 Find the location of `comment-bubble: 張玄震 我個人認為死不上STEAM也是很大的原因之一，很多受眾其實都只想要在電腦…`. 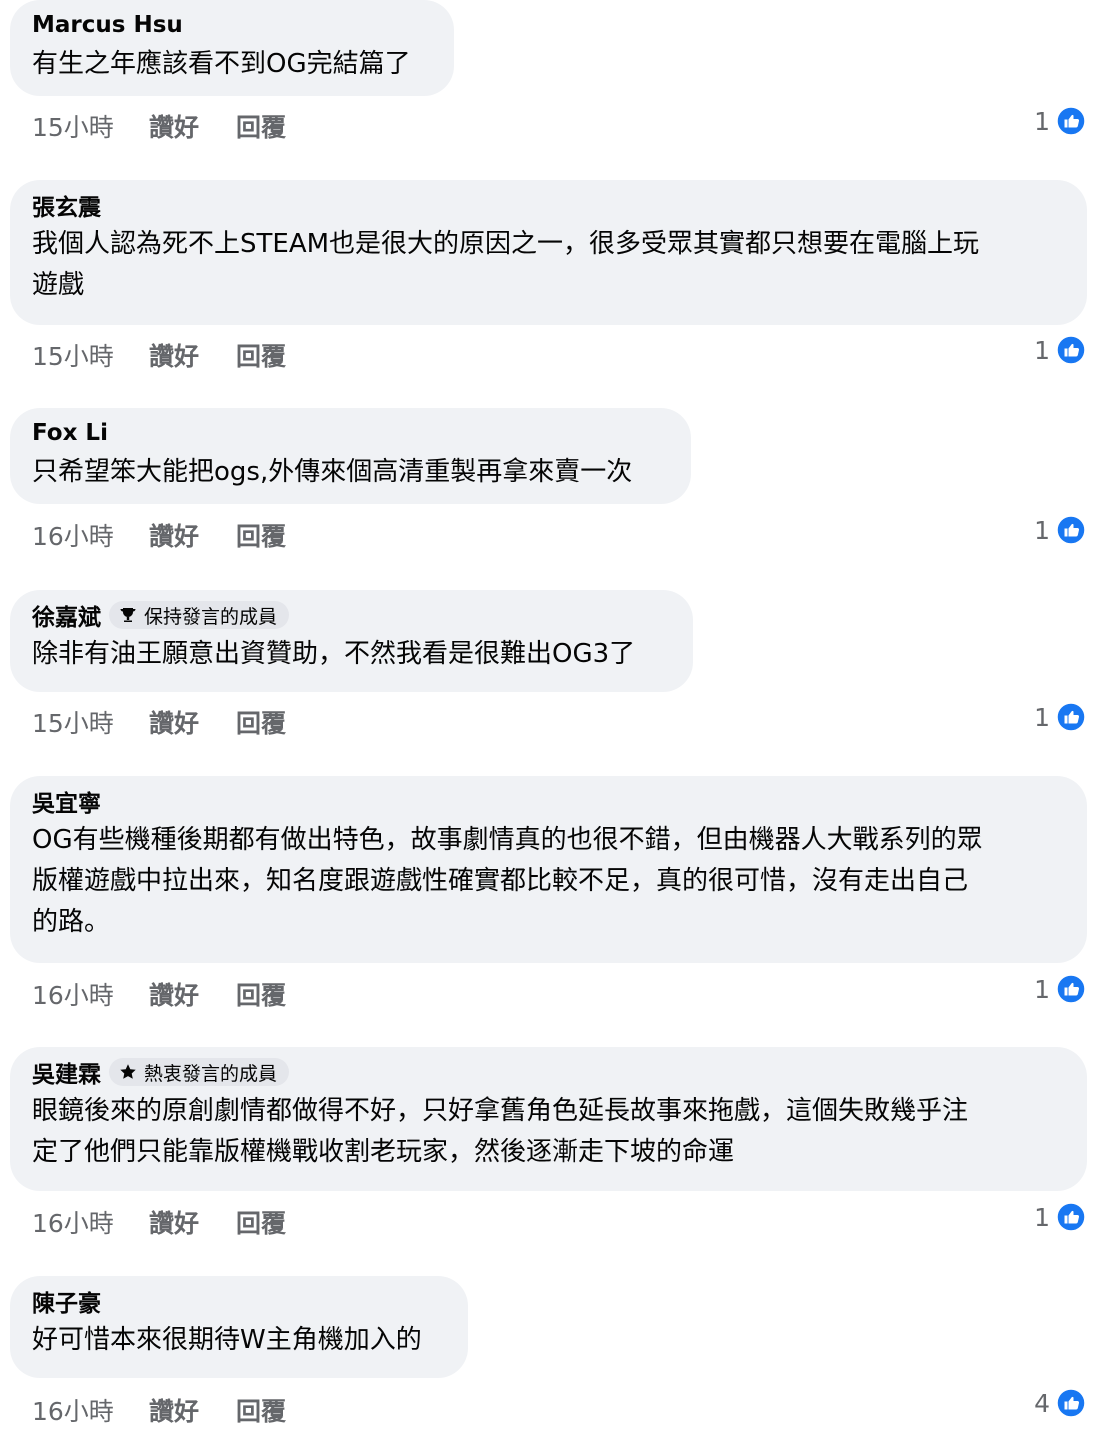

comment-bubble: 張玄震 我個人認為死不上STEAM也是很大的原因之一，很多受眾其實都只想要在電腦… is located at coordinates (548, 252).